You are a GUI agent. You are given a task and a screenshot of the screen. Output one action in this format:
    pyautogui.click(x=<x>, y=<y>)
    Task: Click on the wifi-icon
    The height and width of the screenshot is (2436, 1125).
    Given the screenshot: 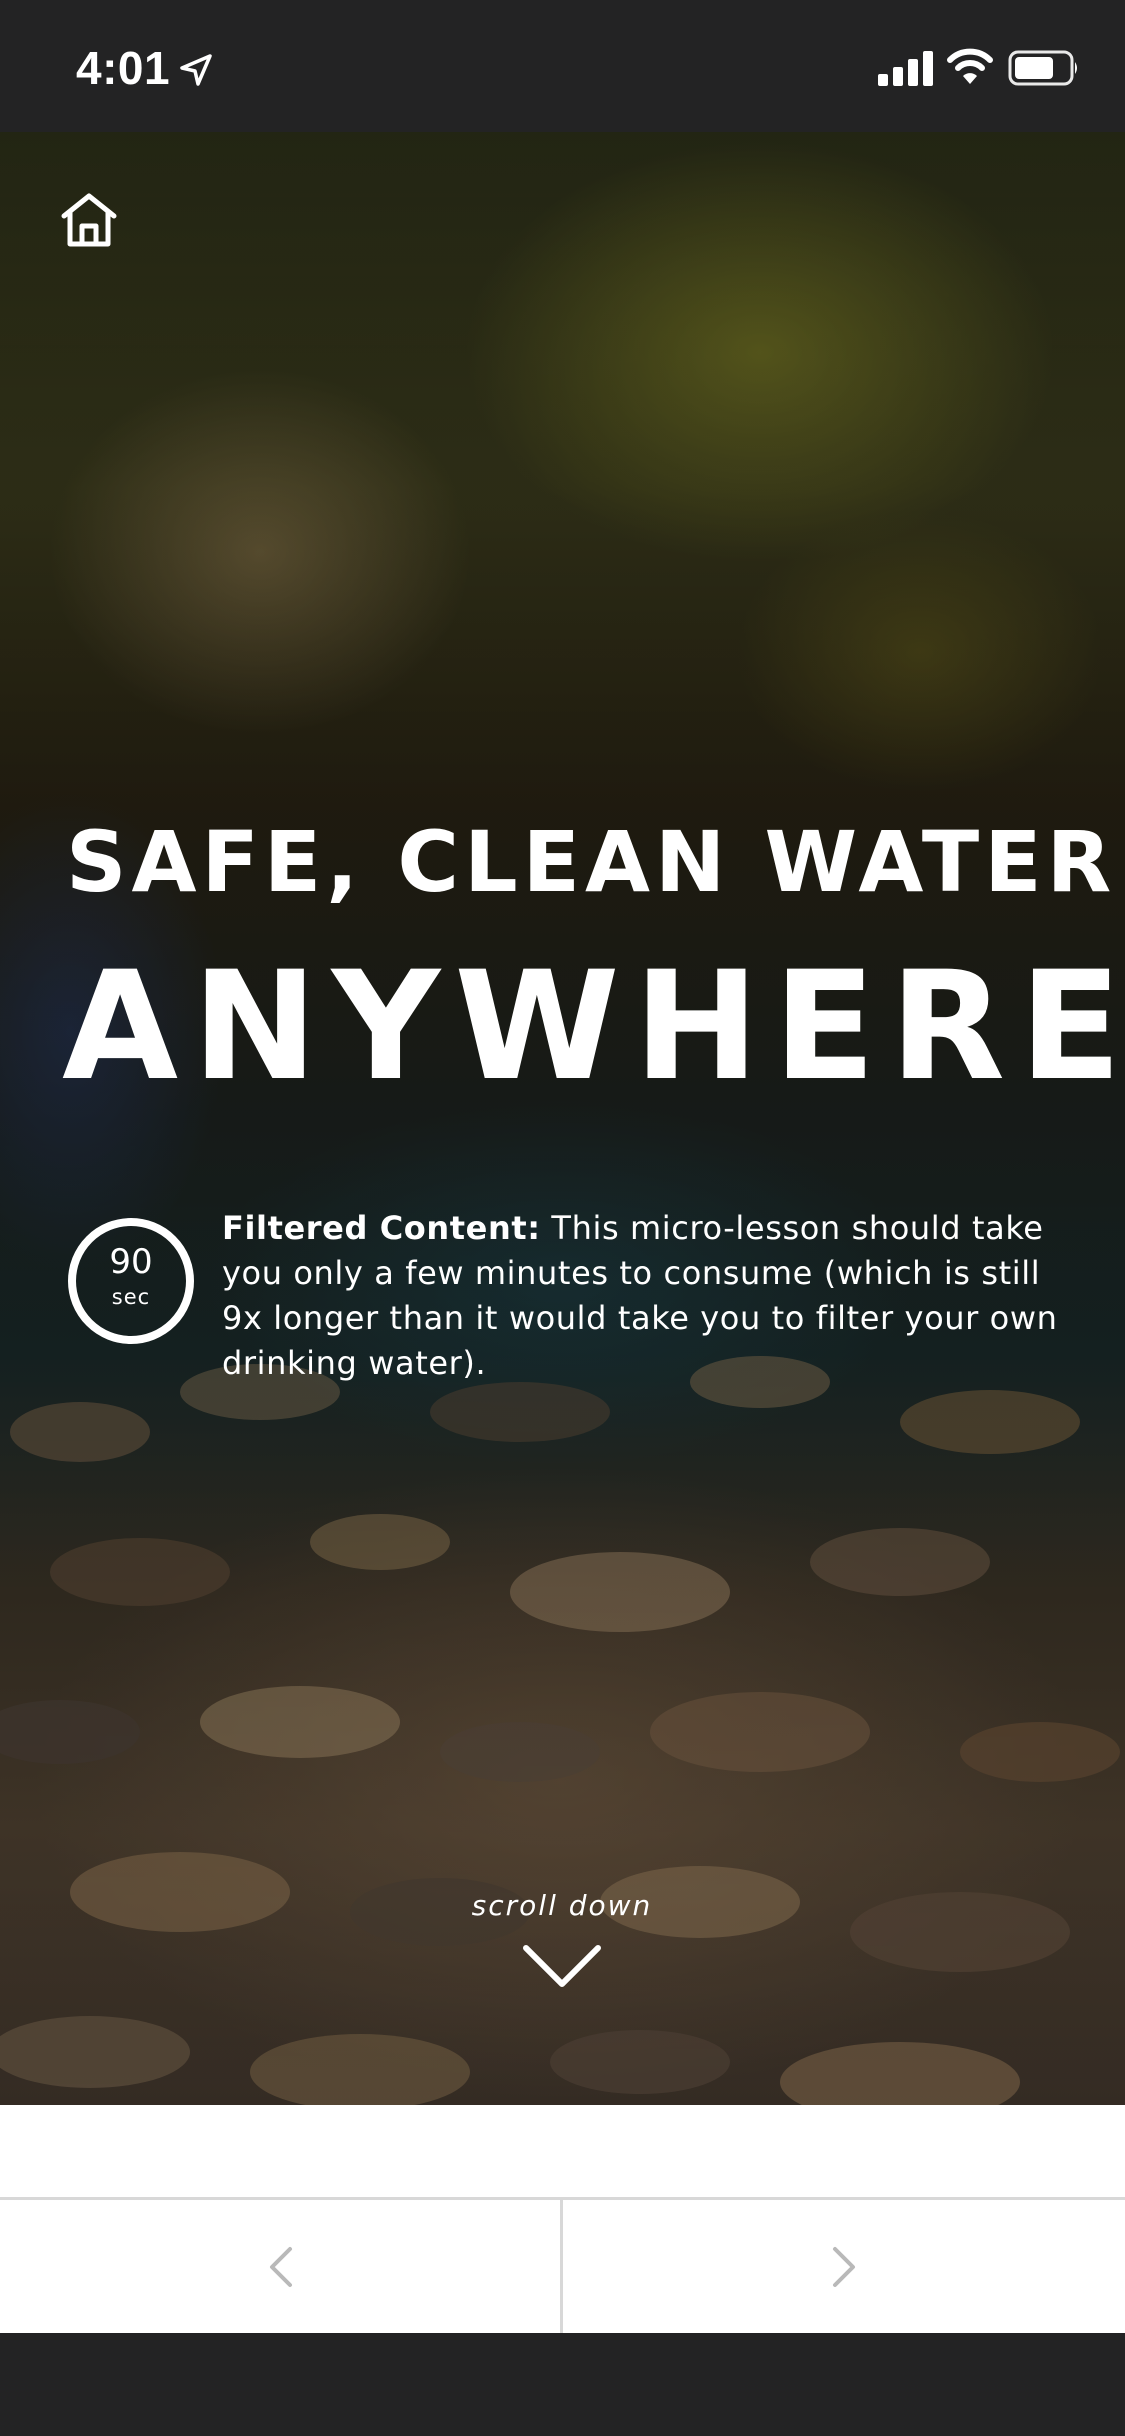 What is the action you would take?
    pyautogui.click(x=970, y=66)
    